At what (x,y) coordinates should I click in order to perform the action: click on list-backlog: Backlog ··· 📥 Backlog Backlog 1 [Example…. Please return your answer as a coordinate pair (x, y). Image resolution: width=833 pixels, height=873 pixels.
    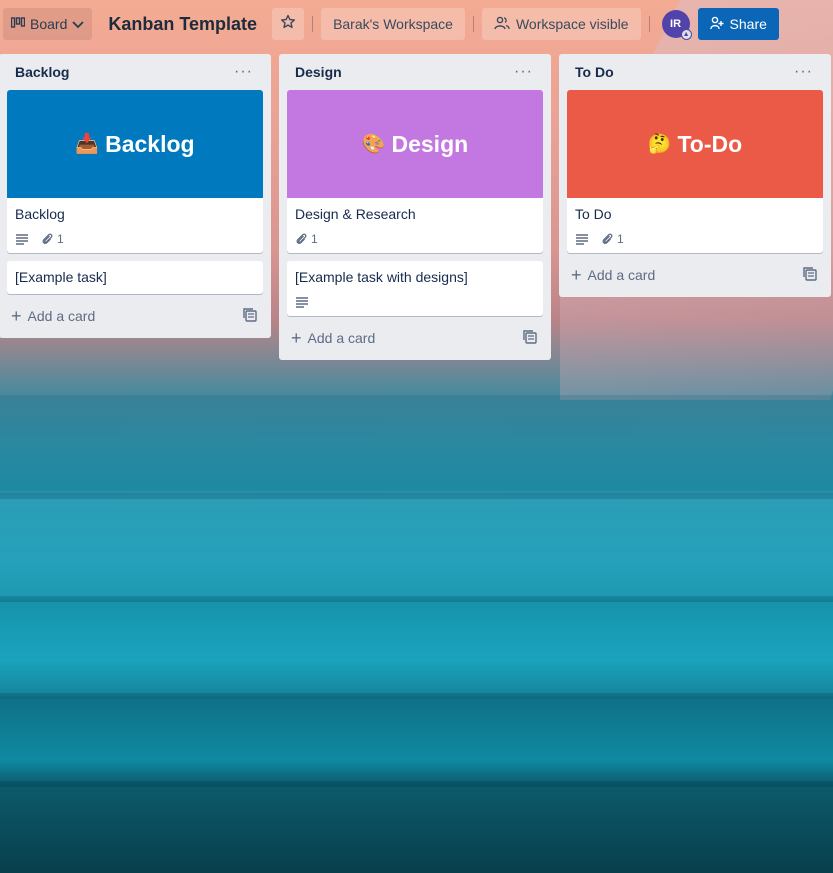
    Looking at the image, I should click on (135, 196).